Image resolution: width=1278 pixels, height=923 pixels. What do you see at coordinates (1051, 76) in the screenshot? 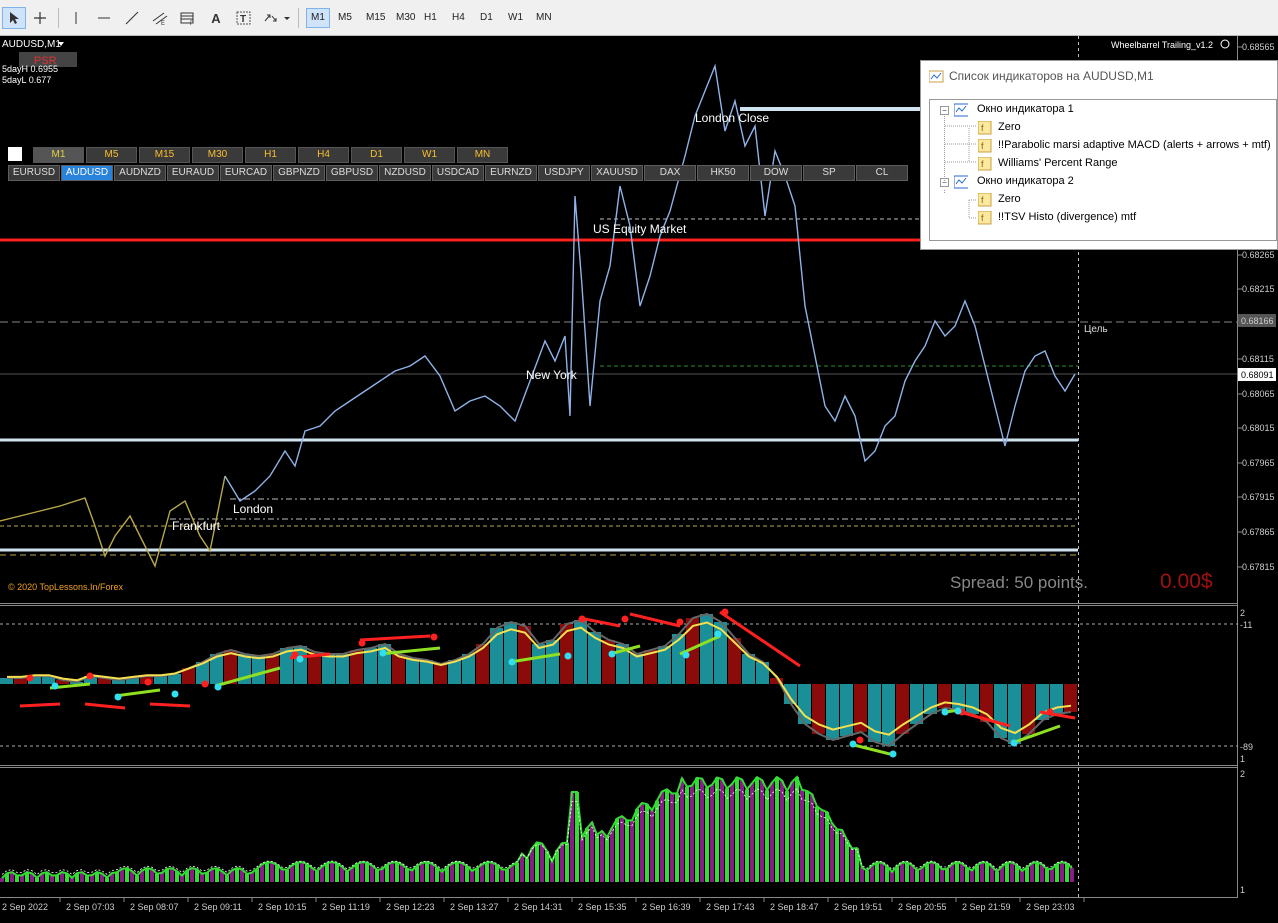
I see `panel-title: Список индикаторов на AUDUSD,M1` at bounding box center [1051, 76].